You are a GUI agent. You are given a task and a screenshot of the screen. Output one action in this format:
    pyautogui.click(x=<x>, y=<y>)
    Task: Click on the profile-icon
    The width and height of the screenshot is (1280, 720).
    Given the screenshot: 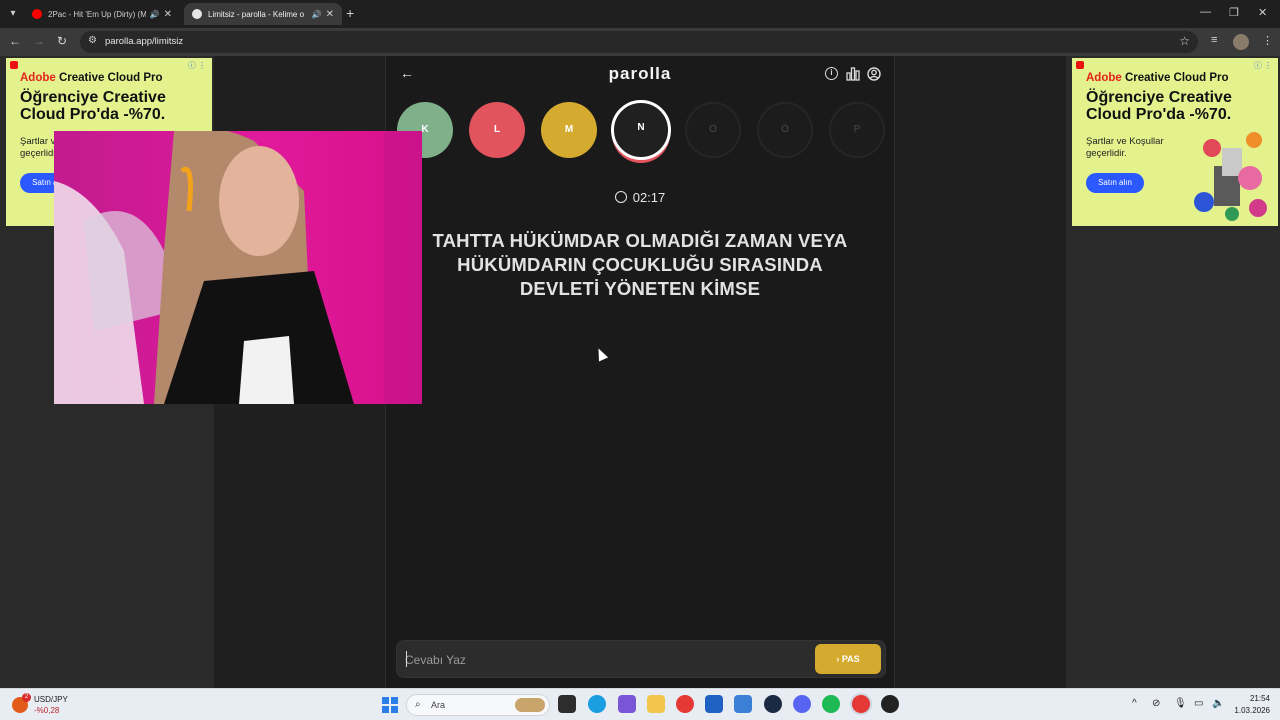 What is the action you would take?
    pyautogui.click(x=874, y=74)
    